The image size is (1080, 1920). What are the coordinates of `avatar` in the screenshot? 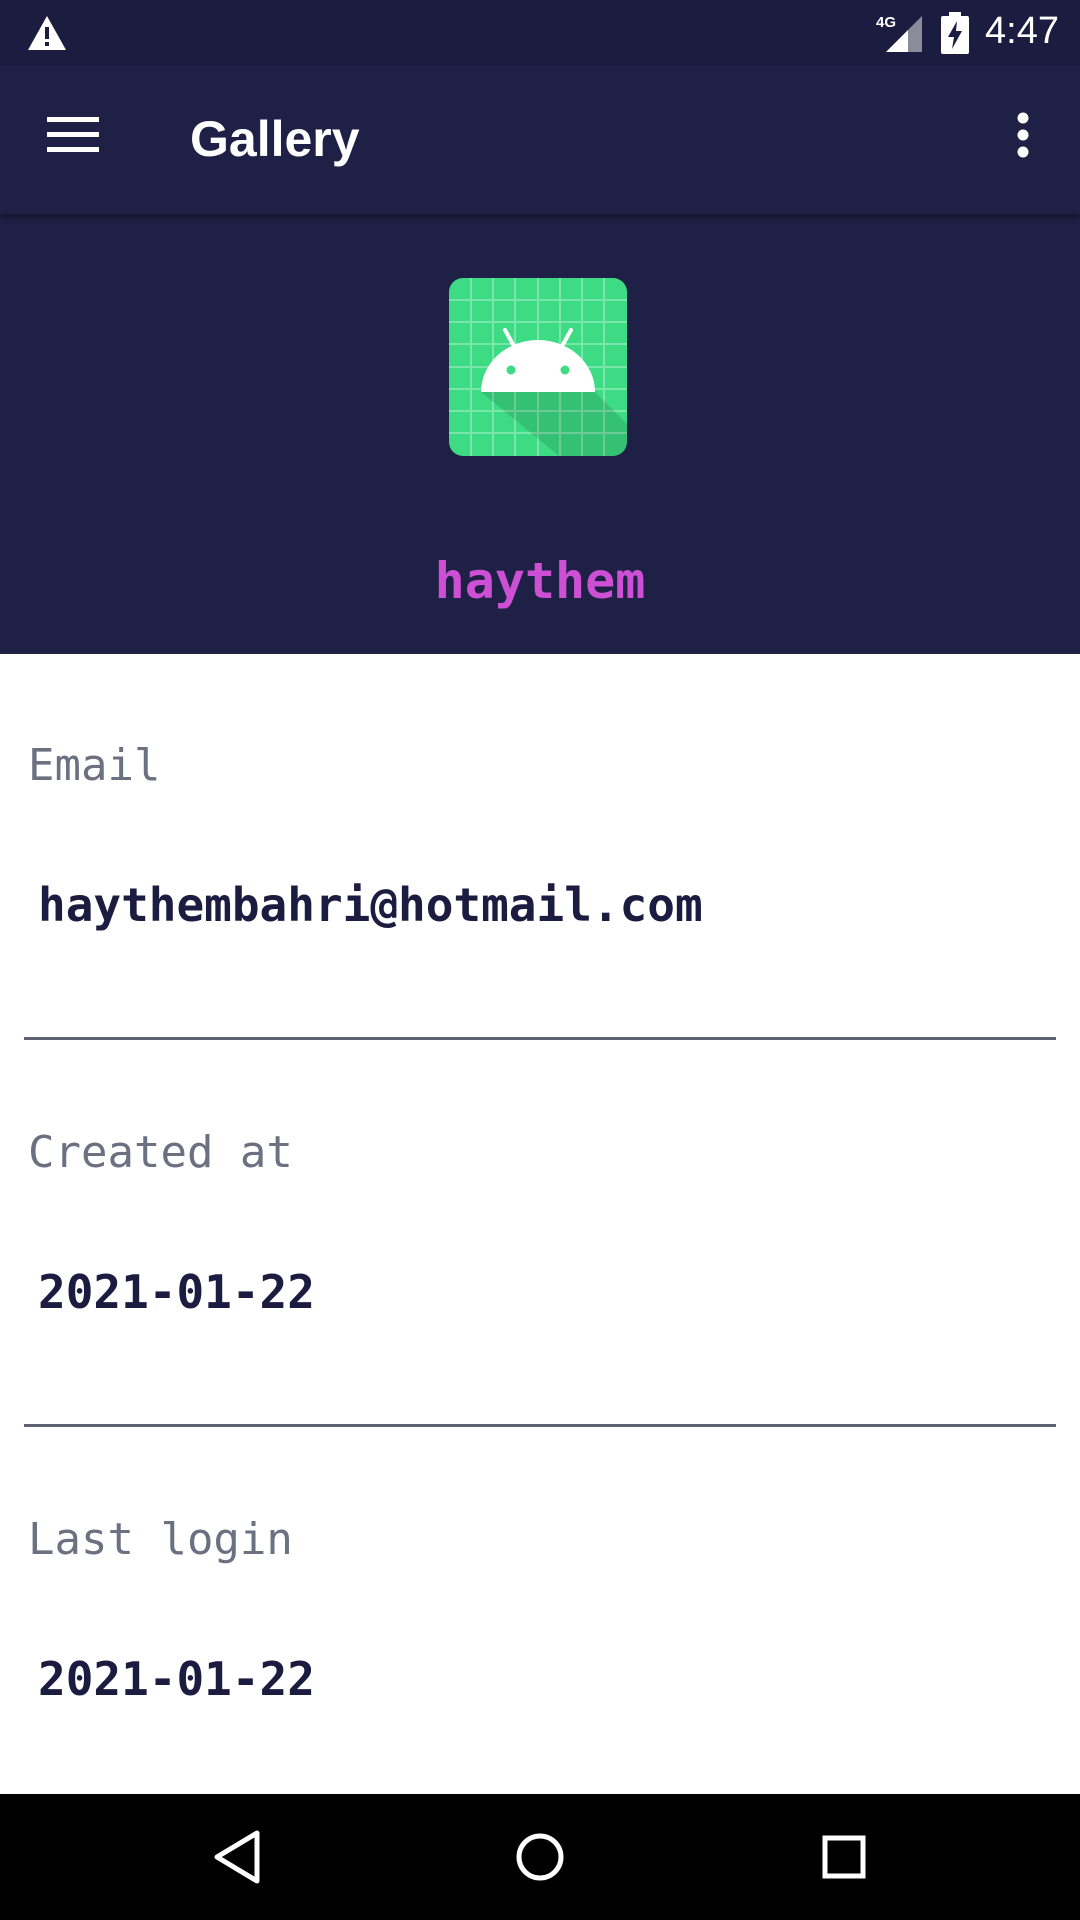 It's located at (538, 367).